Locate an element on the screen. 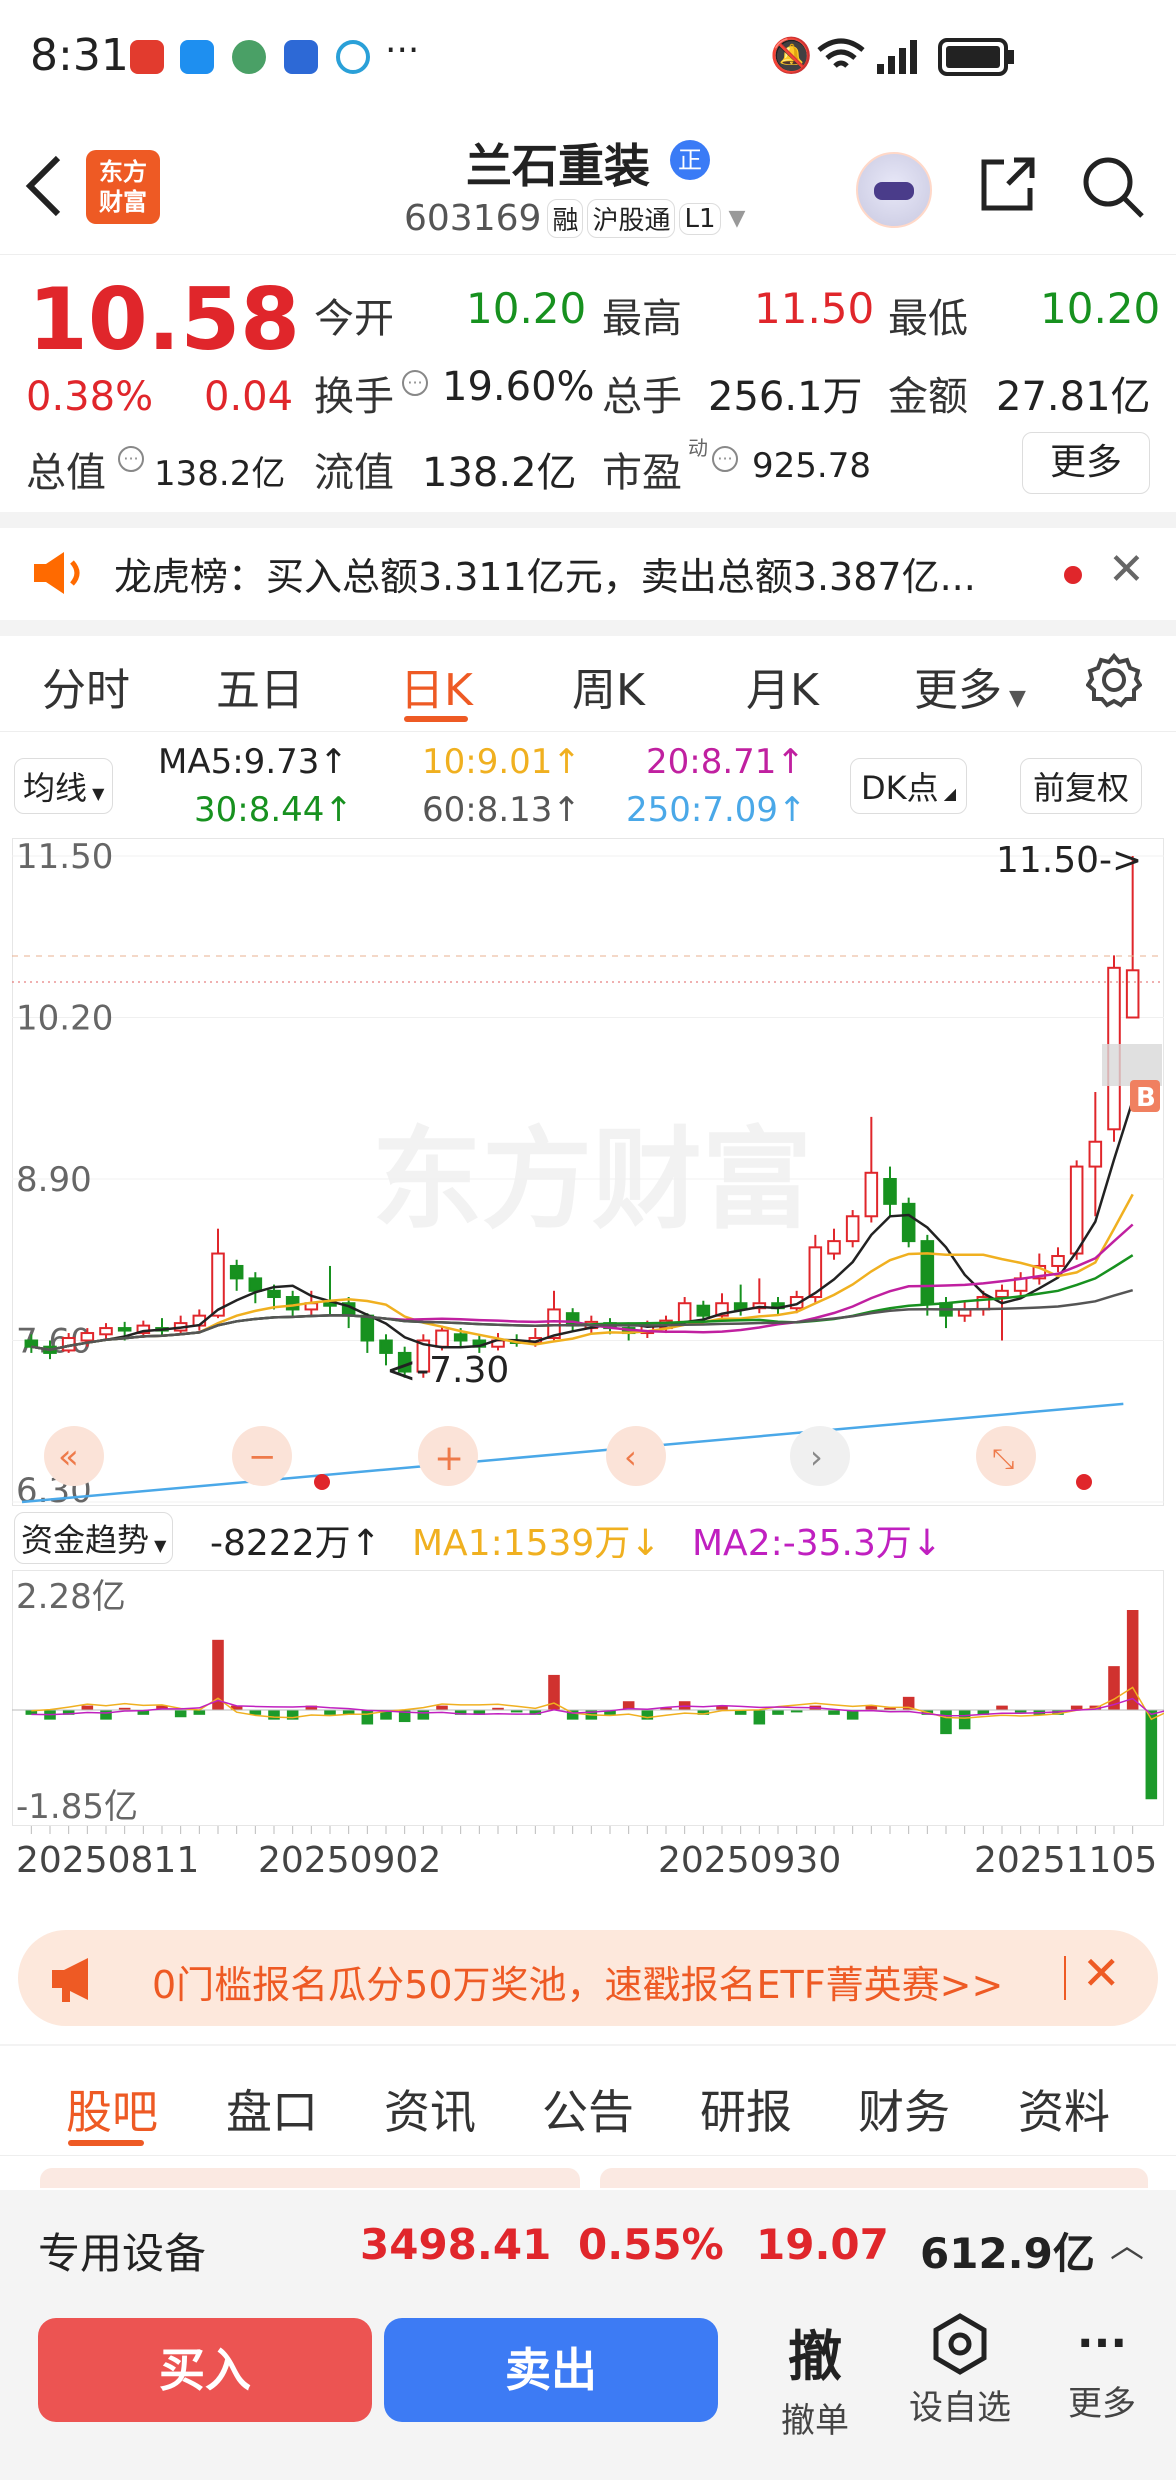 Image resolution: width=1176 pixels, height=2480 pixels. watchlist-icon is located at coordinates (960, 2344).